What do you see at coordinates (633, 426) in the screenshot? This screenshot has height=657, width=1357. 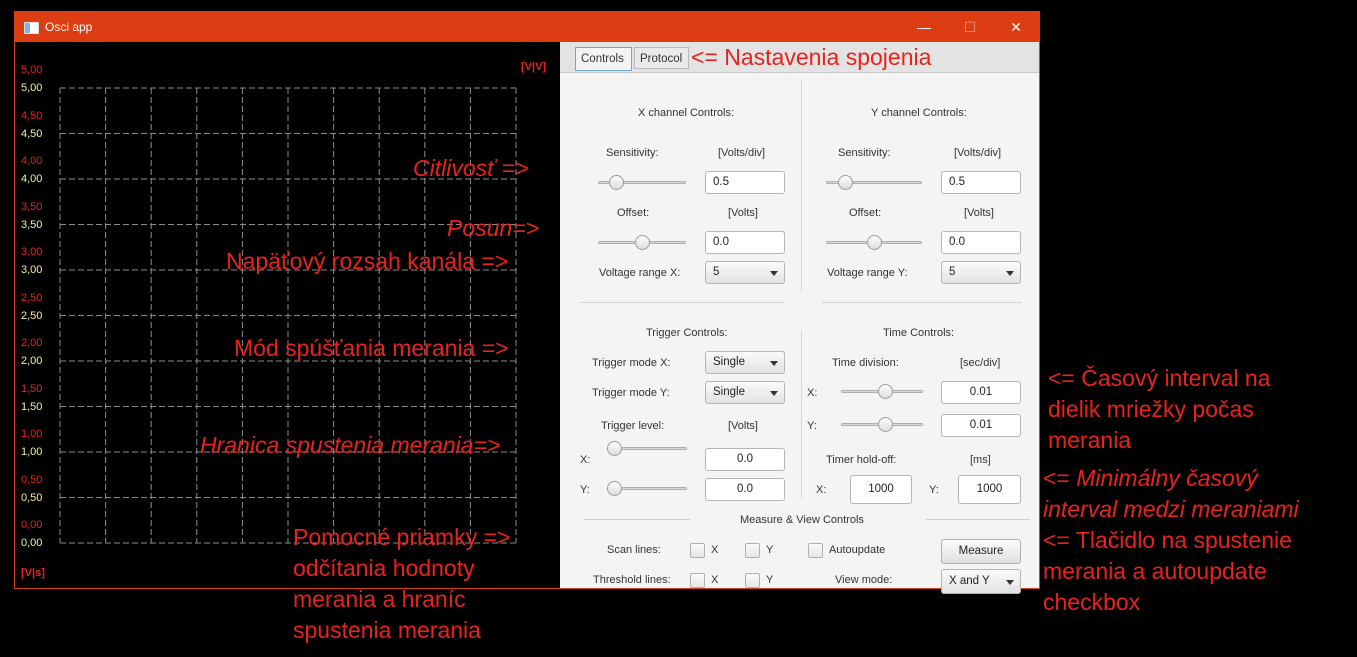 I see `trigger-level-label: Trigger level:` at bounding box center [633, 426].